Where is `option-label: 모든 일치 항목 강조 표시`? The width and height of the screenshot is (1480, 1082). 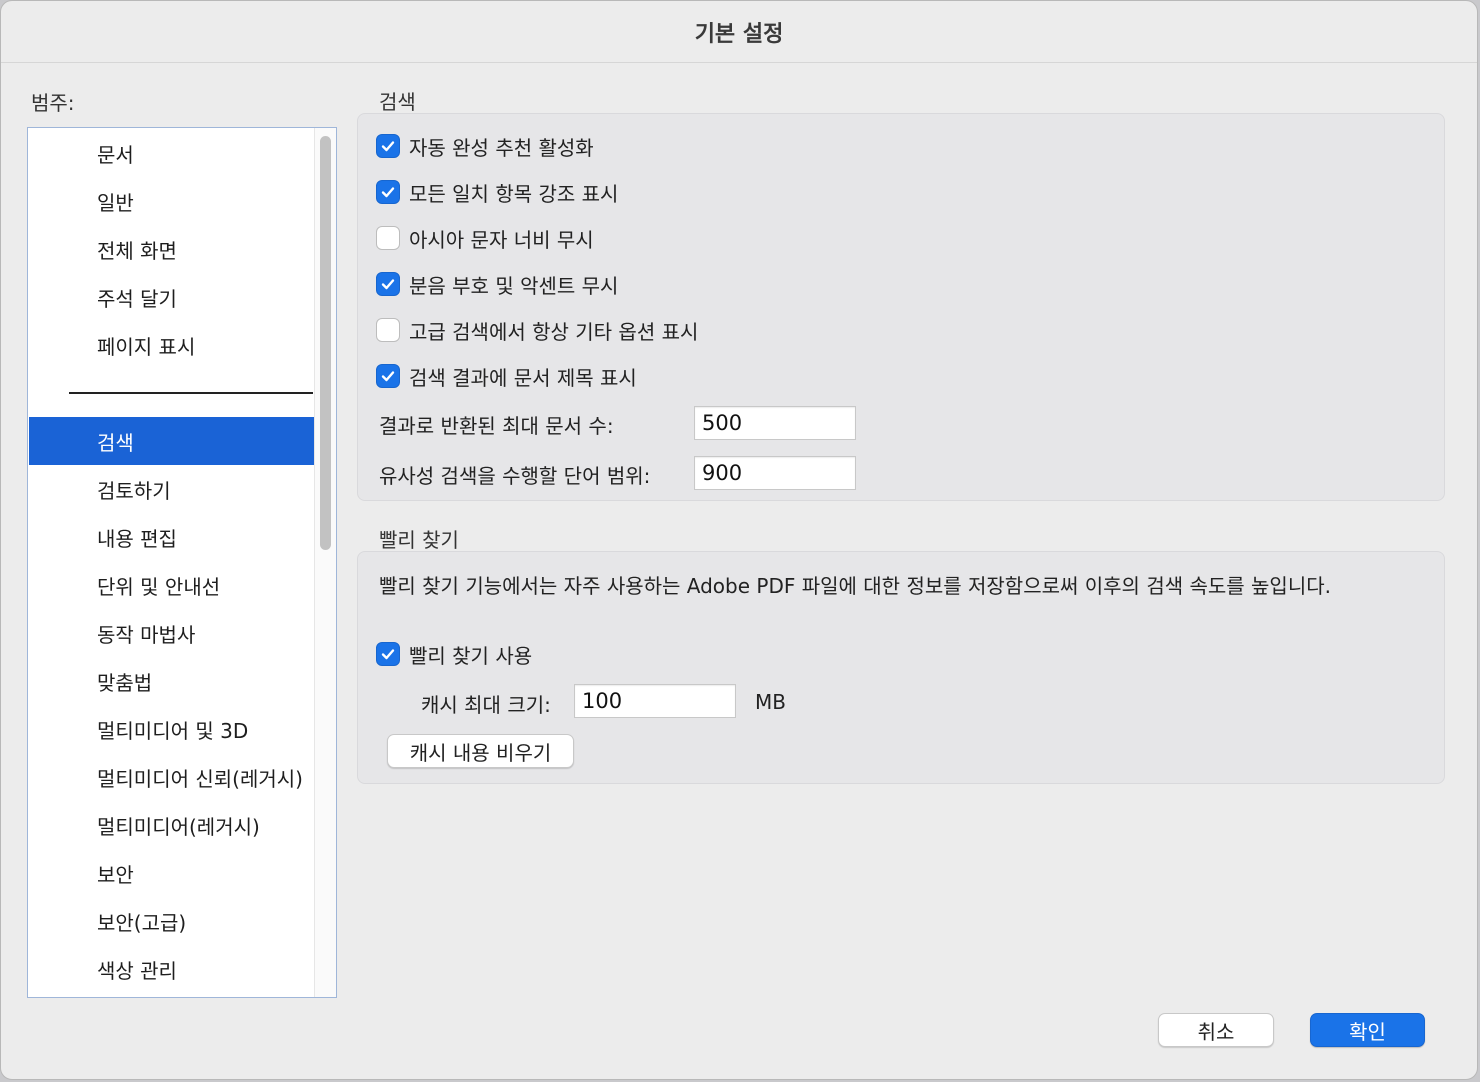
option-label: 모든 일치 항목 강조 표시 is located at coordinates (514, 193).